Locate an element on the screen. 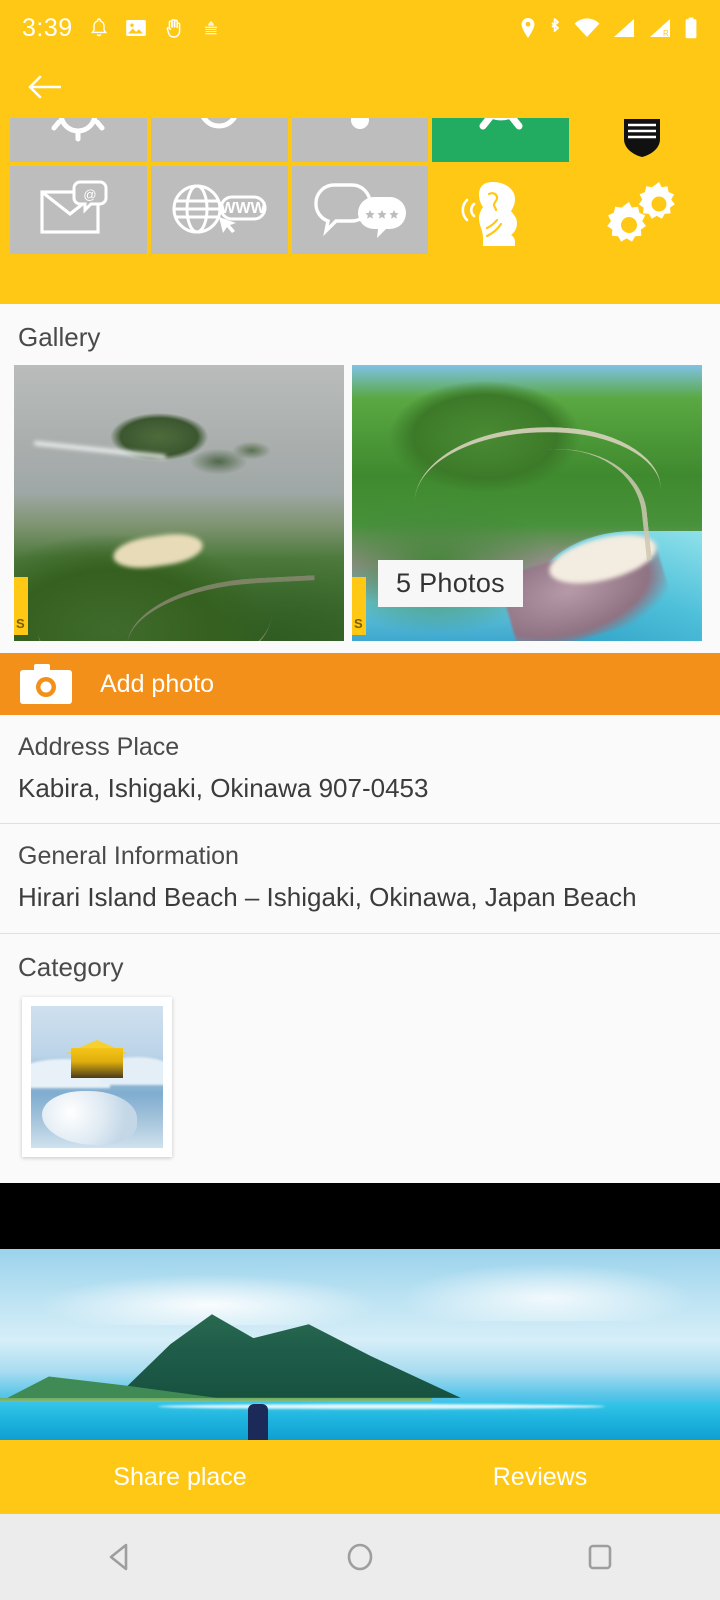  signal-roaming-icon: R is located at coordinates (660, 28).